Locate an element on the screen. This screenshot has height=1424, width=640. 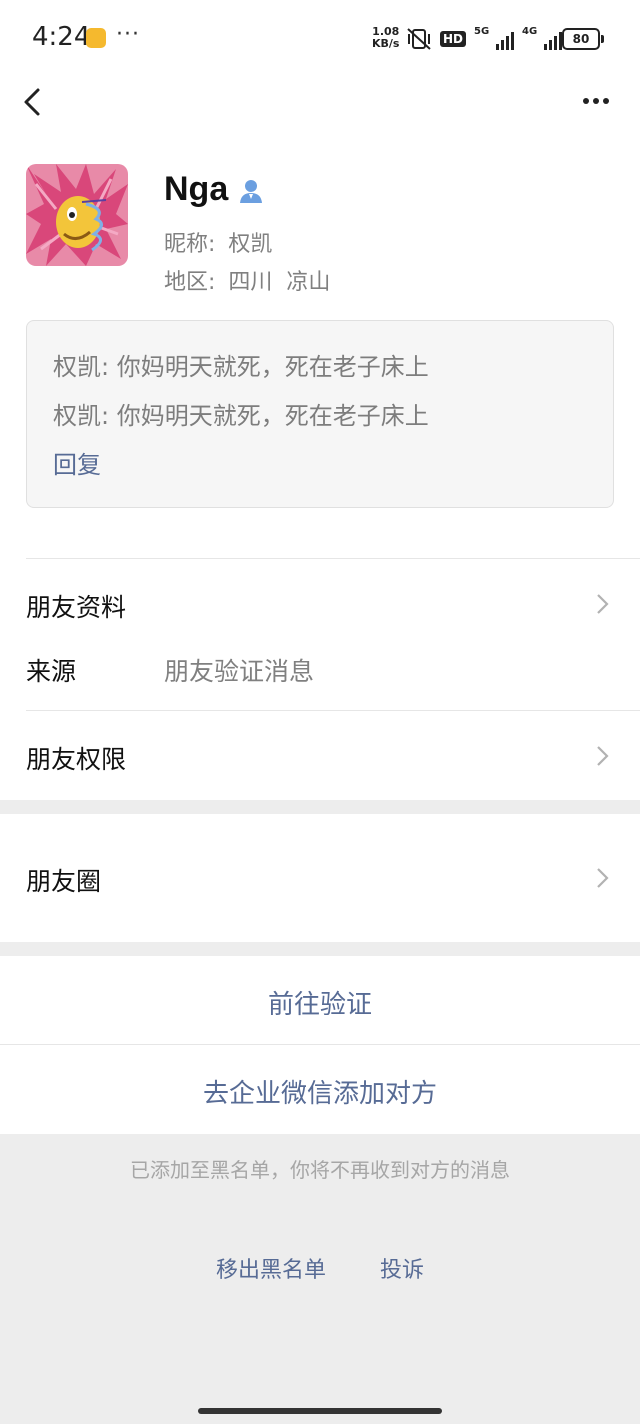
source-value: 朋友验证消息 is located at coordinates (239, 671).